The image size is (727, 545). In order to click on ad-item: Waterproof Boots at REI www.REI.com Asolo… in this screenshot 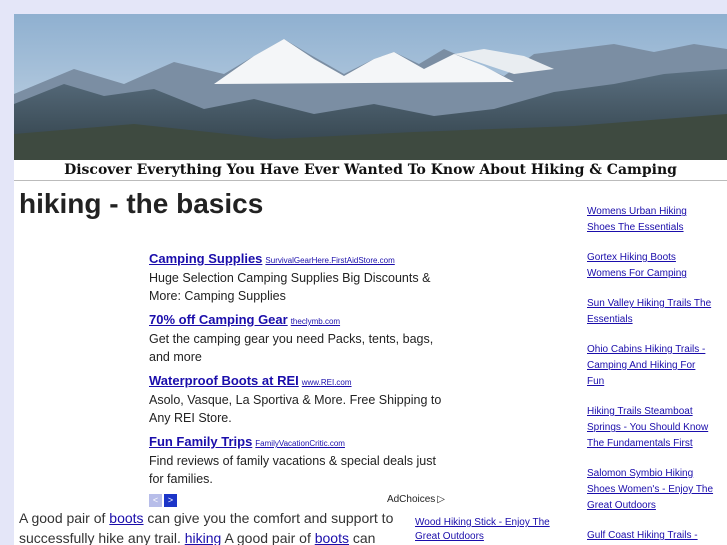, I will do `click(297, 399)`.